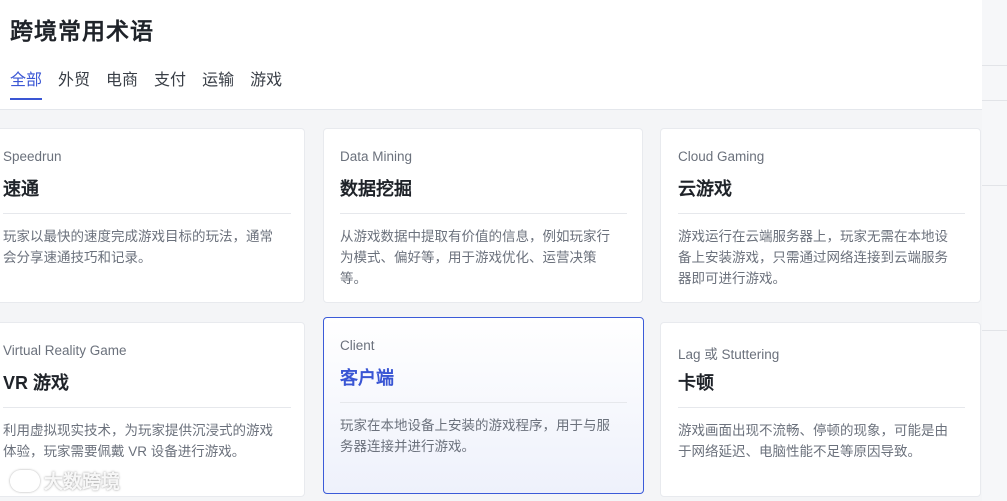 The width and height of the screenshot is (1007, 501). Describe the element at coordinates (146, 83) in the screenshot. I see `tab-bar: 全部 外贸 电商 支付 运输 游戏` at that location.